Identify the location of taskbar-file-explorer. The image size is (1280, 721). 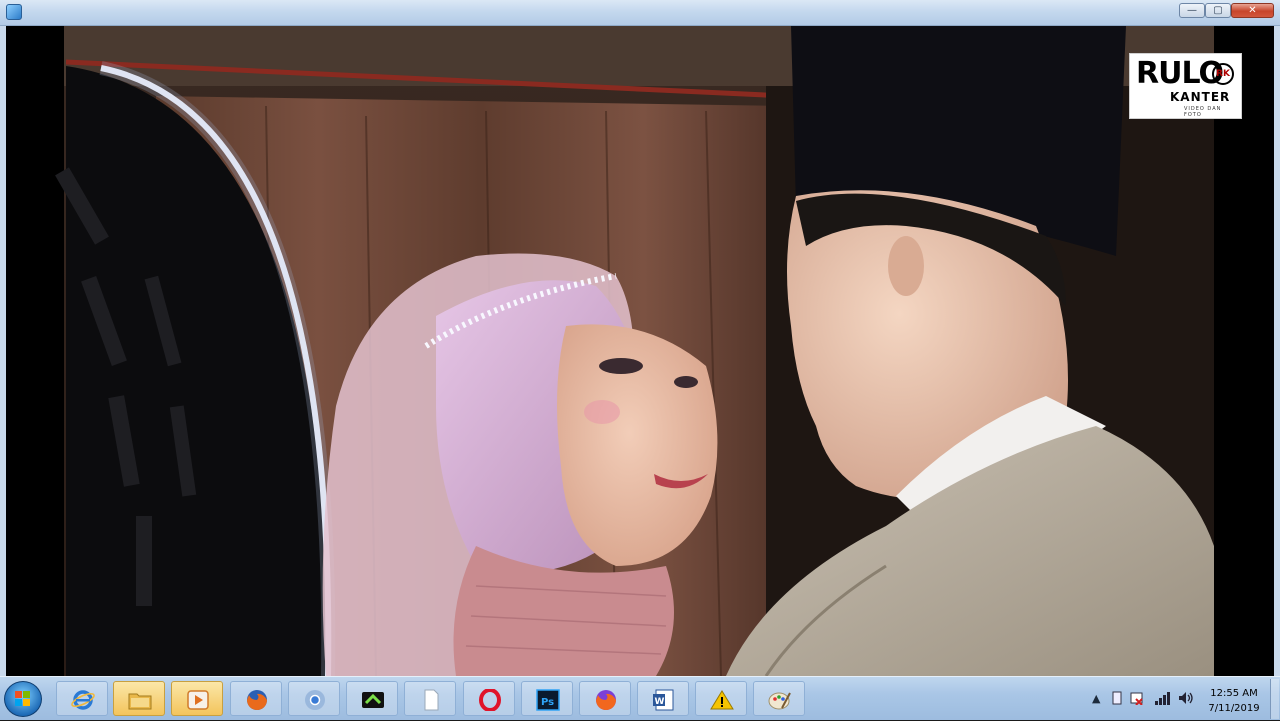
(139, 698).